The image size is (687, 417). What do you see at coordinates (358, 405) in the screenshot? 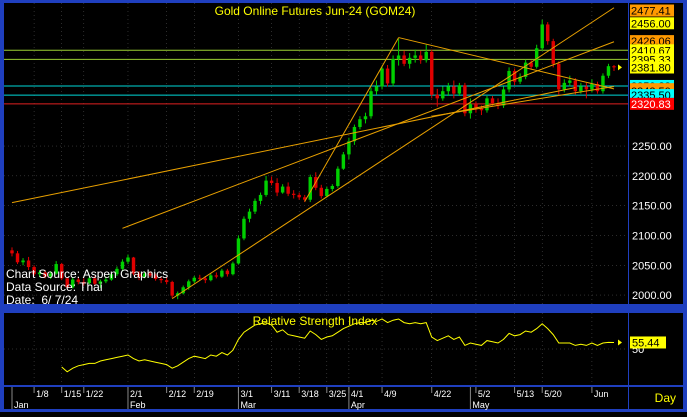
I see `month-label: Apr` at bounding box center [358, 405].